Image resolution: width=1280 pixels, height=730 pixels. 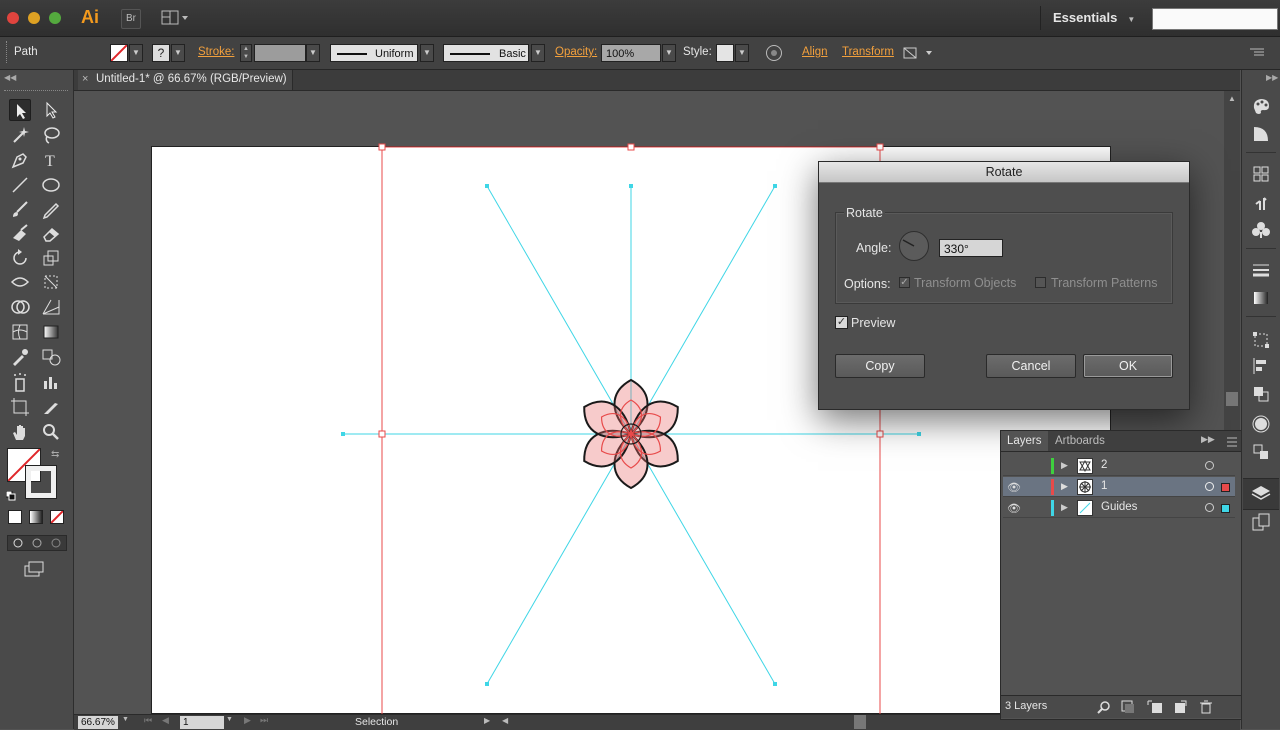 I want to click on layers-dock-button, so click(x=1261, y=494).